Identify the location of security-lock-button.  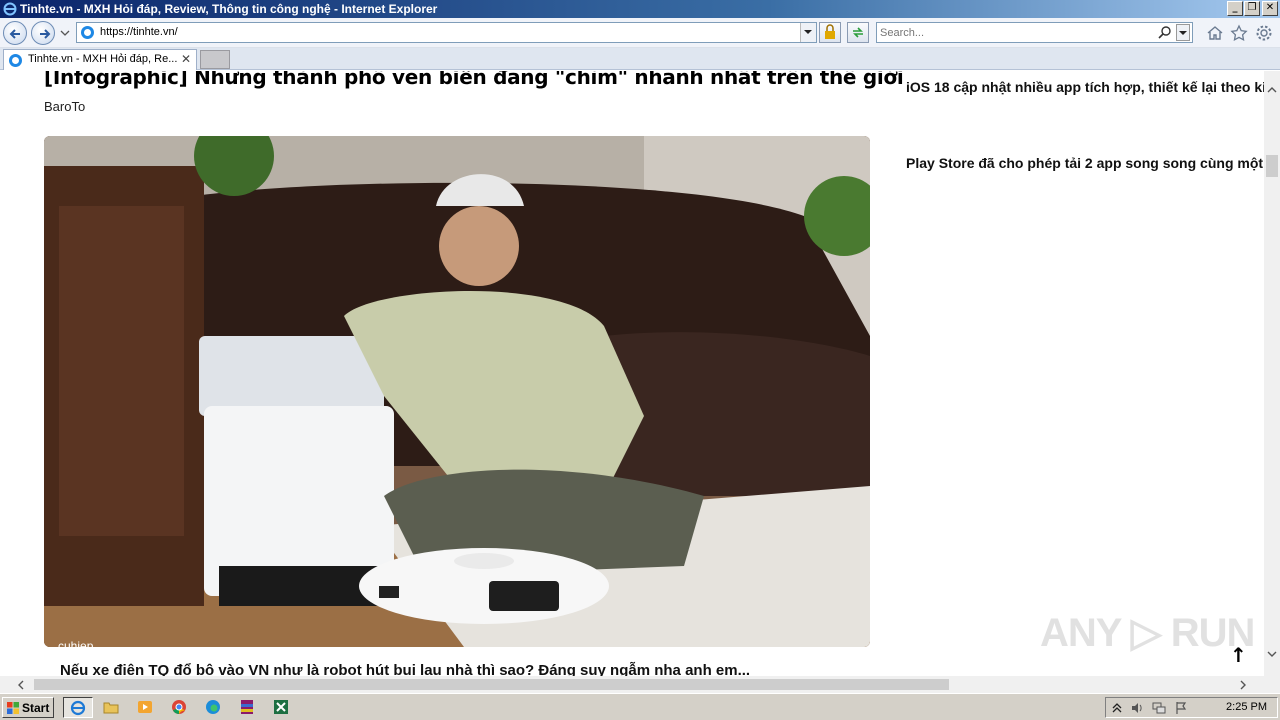
(830, 32).